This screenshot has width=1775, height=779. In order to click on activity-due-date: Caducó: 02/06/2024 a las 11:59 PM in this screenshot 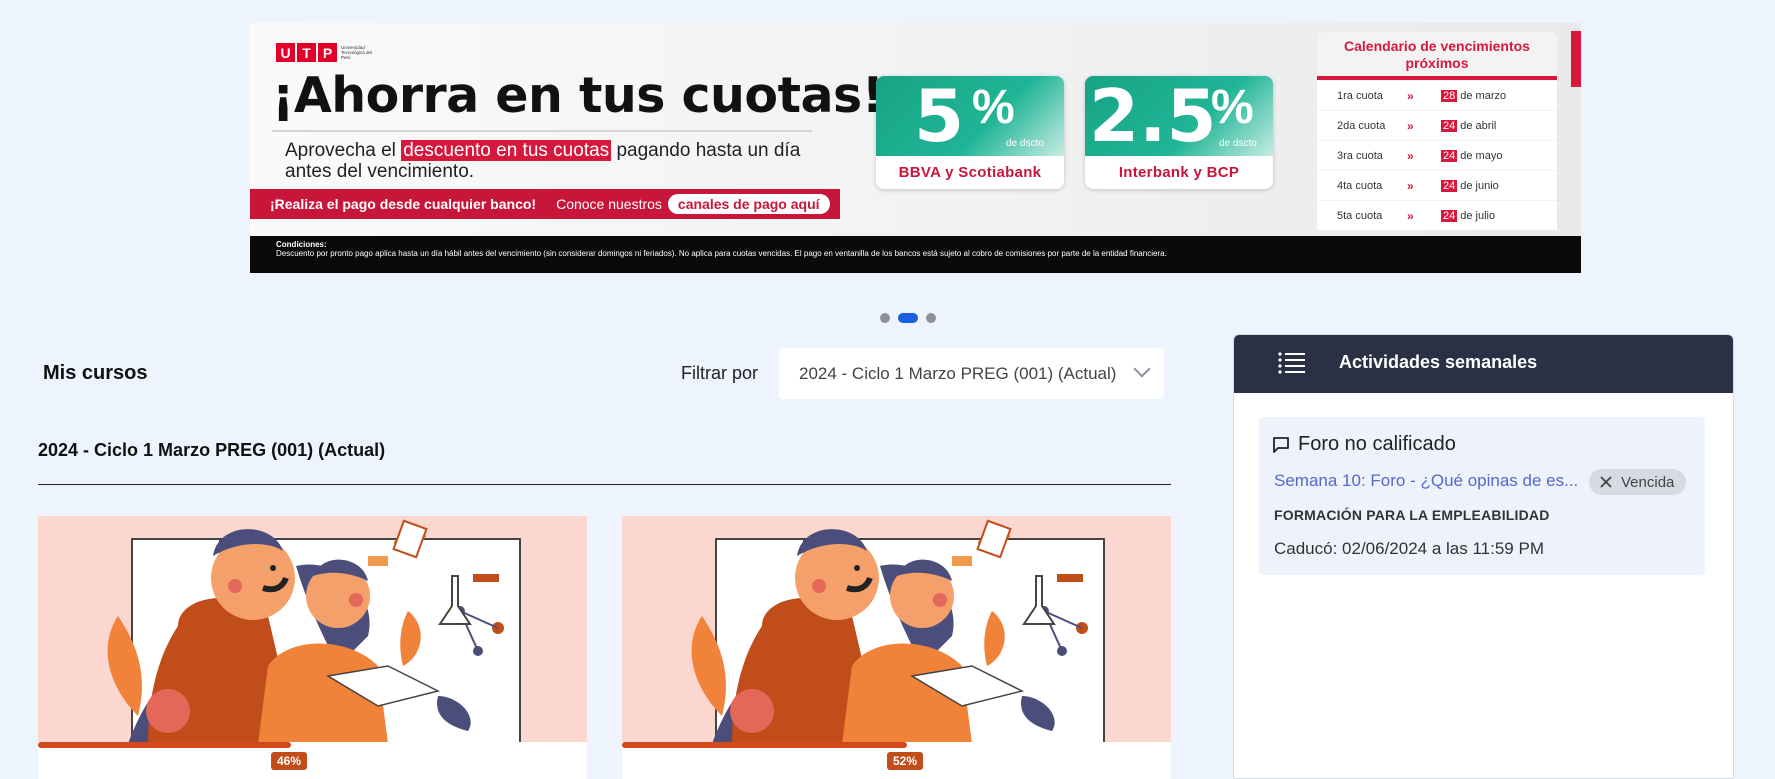, I will do `click(1409, 548)`.